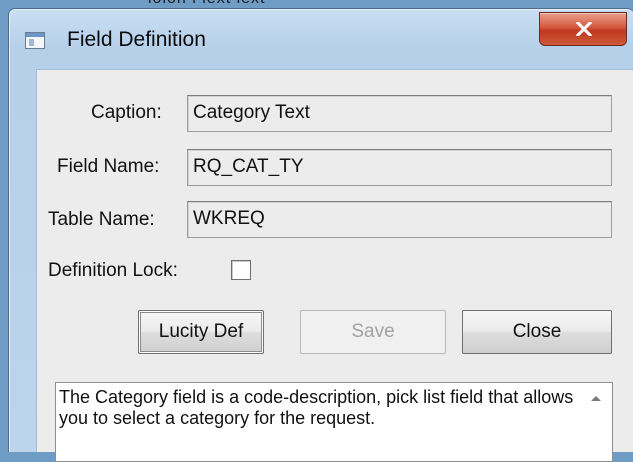 This screenshot has height=462, width=633. What do you see at coordinates (101, 219) in the screenshot?
I see `table-name-label: Table Name:` at bounding box center [101, 219].